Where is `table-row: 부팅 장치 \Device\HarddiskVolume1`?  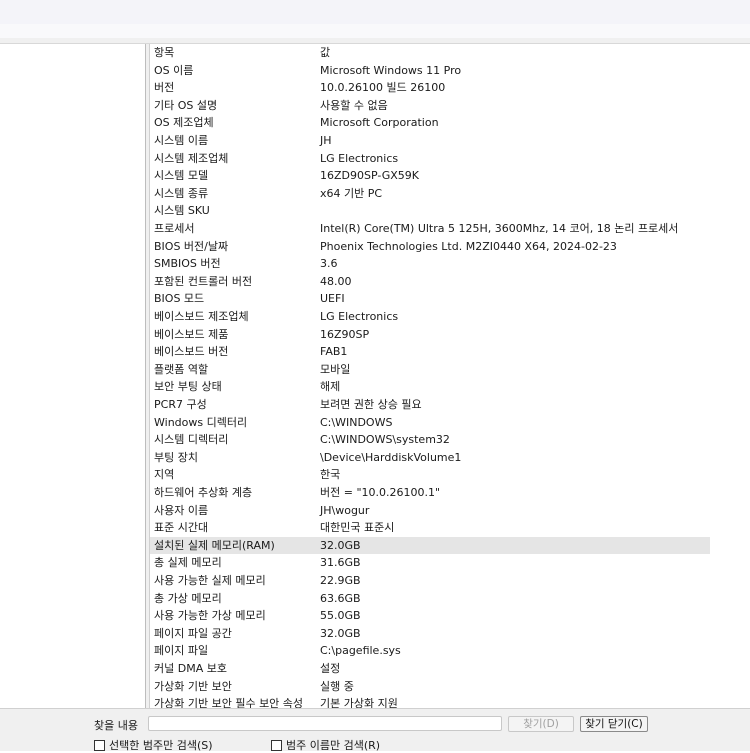 table-row: 부팅 장치 \Device\HarddiskVolume1 is located at coordinates (430, 458).